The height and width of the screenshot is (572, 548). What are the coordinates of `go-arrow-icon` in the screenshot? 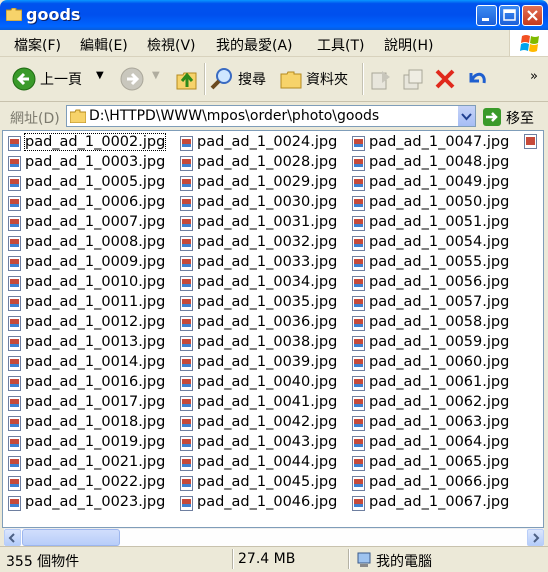 It's located at (492, 117).